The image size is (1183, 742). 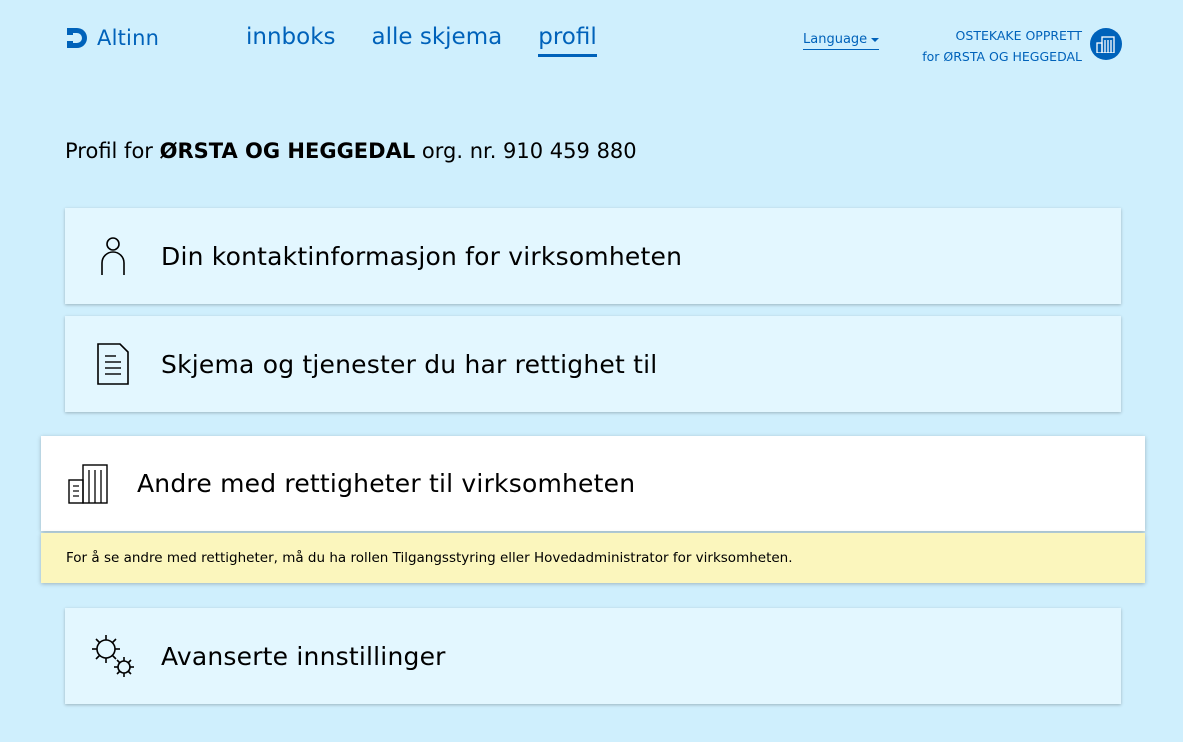 I want to click on person-icon, so click(x=113, y=256).